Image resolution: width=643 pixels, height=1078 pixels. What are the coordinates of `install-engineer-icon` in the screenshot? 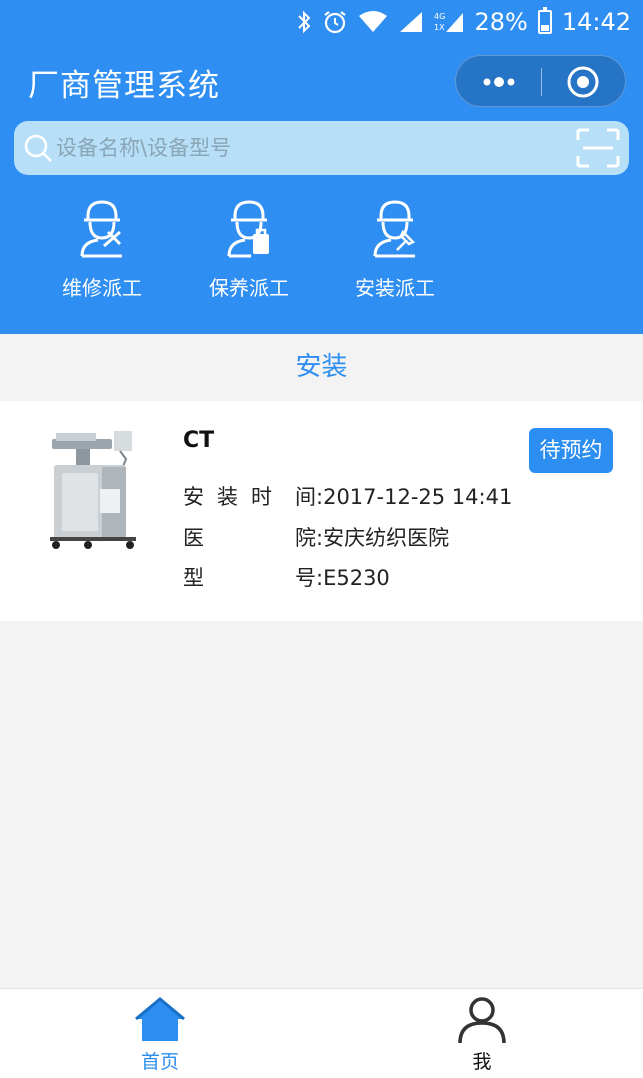 It's located at (394, 229).